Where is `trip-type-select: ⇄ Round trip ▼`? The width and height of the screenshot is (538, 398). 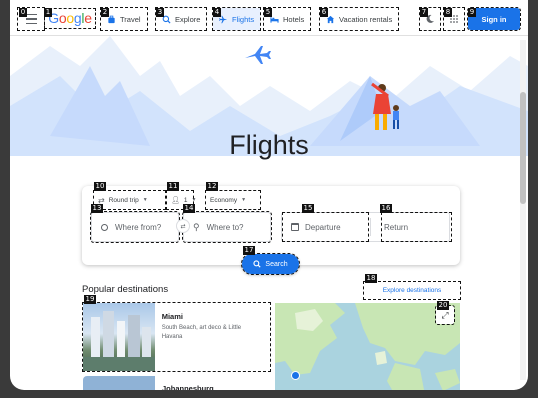
trip-type-select: ⇄ Round trip ▼ is located at coordinates (129, 200).